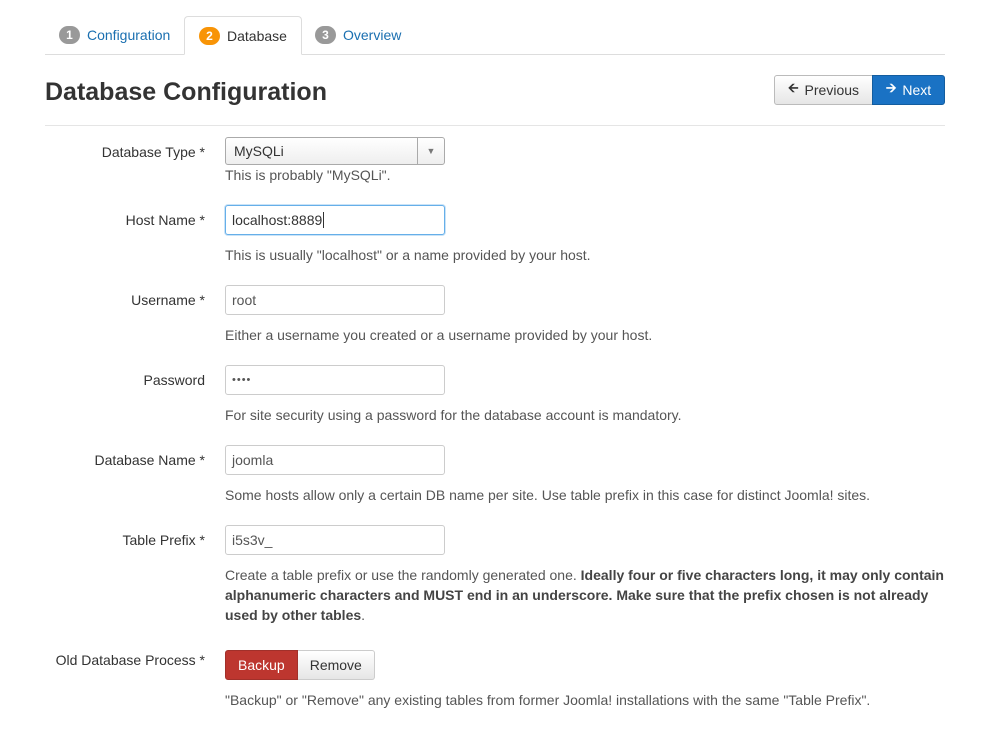 This screenshot has height=734, width=995. Describe the element at coordinates (242, 380) in the screenshot. I see `password-value: ••••` at that location.